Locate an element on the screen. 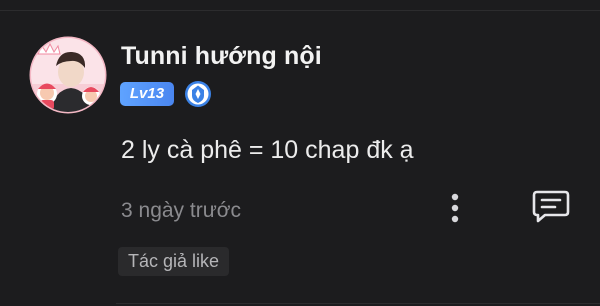 This screenshot has width=600, height=306. comment-reply-icon is located at coordinates (551, 206).